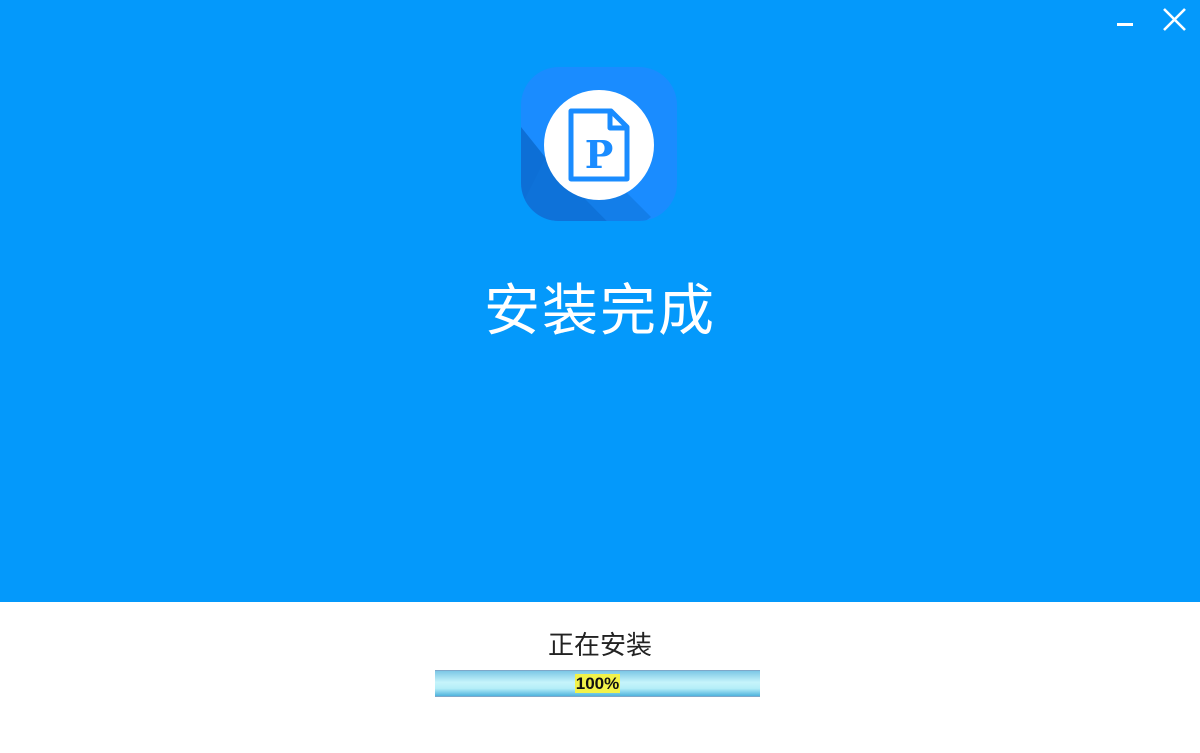 The image size is (1200, 753). I want to click on svg-text: P, so click(599, 154).